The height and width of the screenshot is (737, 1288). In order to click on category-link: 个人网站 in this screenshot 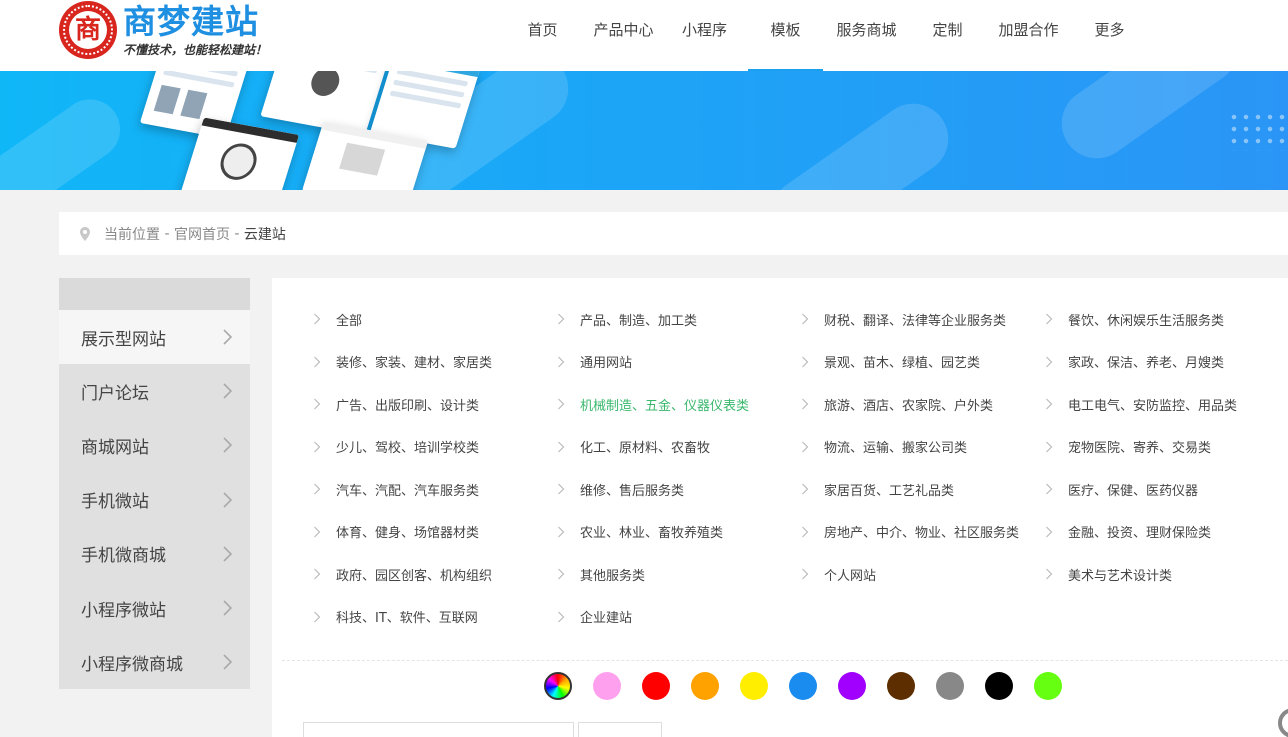, I will do `click(923, 574)`.